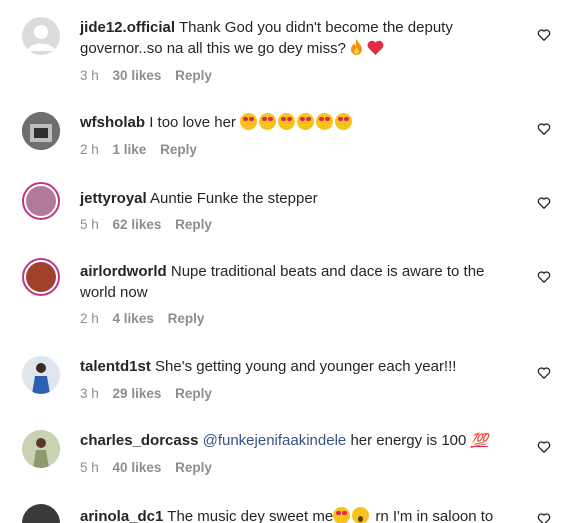 This screenshot has height=523, width=565. I want to click on comment-likes: 4 likes, so click(133, 318).